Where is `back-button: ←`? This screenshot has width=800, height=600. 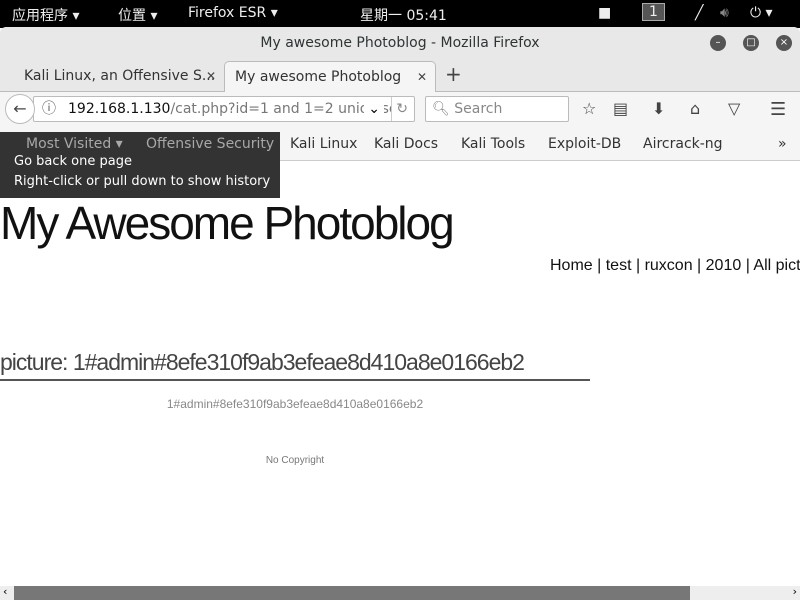 back-button: ← is located at coordinates (20, 109).